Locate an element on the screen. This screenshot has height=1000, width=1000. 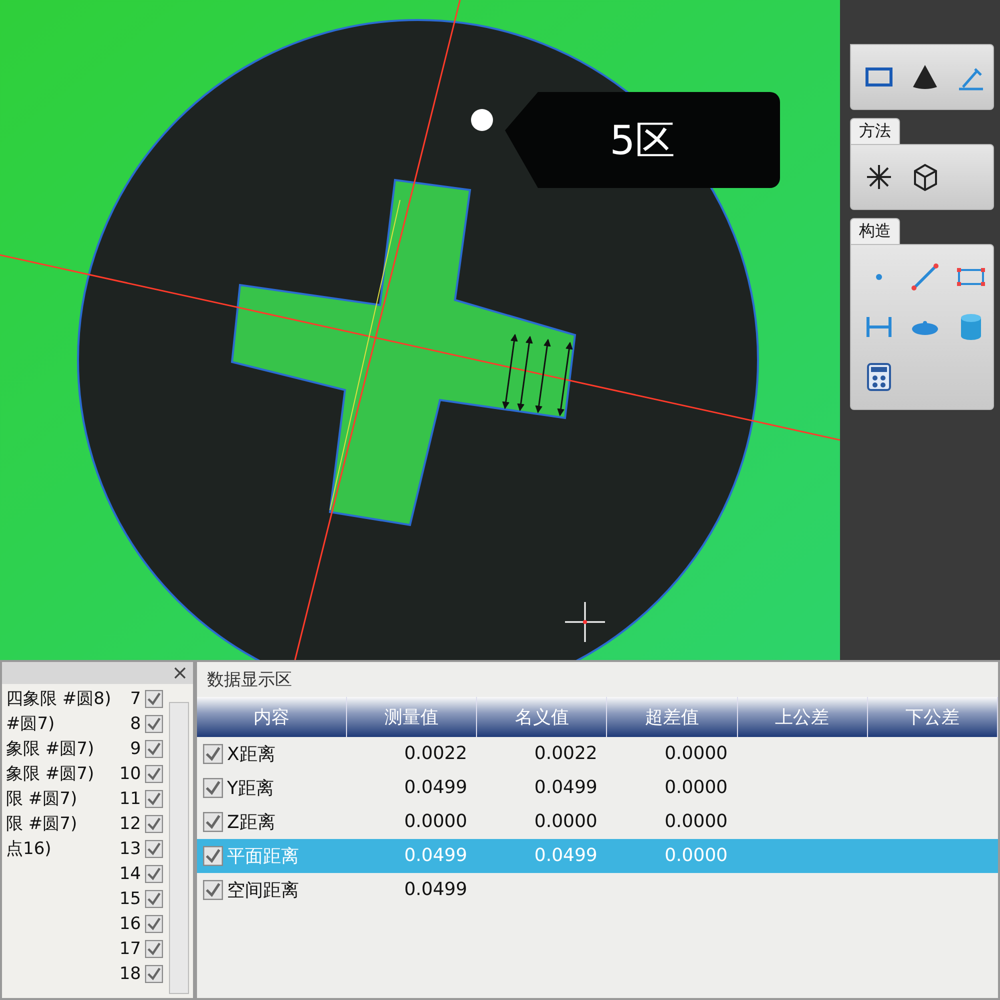
column-header: 名义值 is located at coordinates (542, 717).